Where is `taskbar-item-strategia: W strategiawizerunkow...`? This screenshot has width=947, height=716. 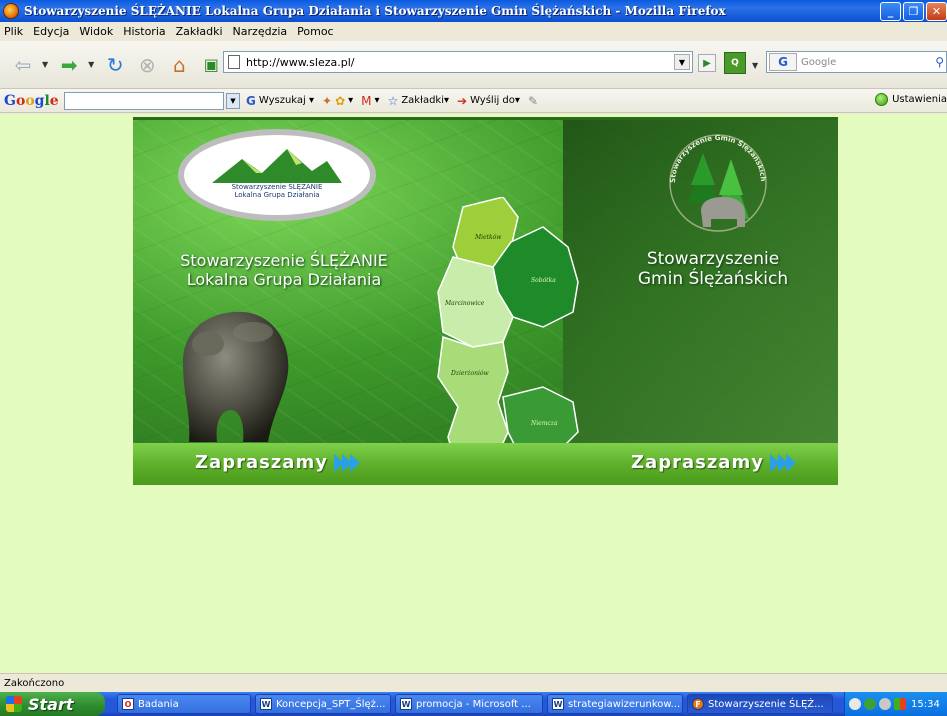 taskbar-item-strategia: W strategiawizerunkow... is located at coordinates (615, 704).